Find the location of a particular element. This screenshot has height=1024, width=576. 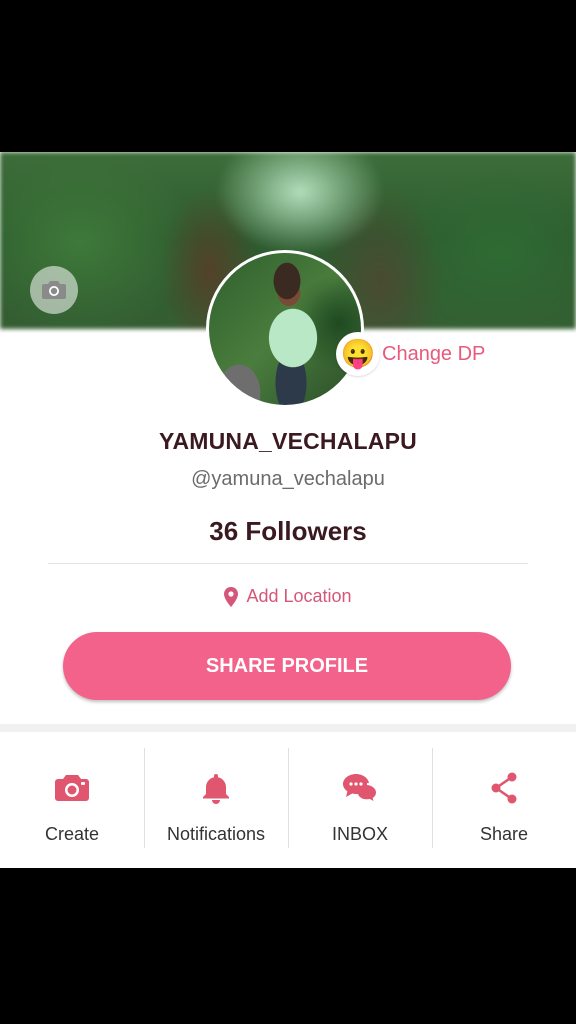

add-location-label: Add Location is located at coordinates (299, 596).